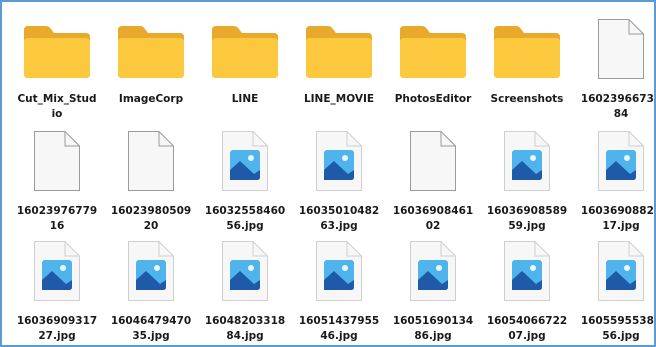 The image size is (656, 347). I want to click on file-item: 16023980509 20, so click(151, 179).